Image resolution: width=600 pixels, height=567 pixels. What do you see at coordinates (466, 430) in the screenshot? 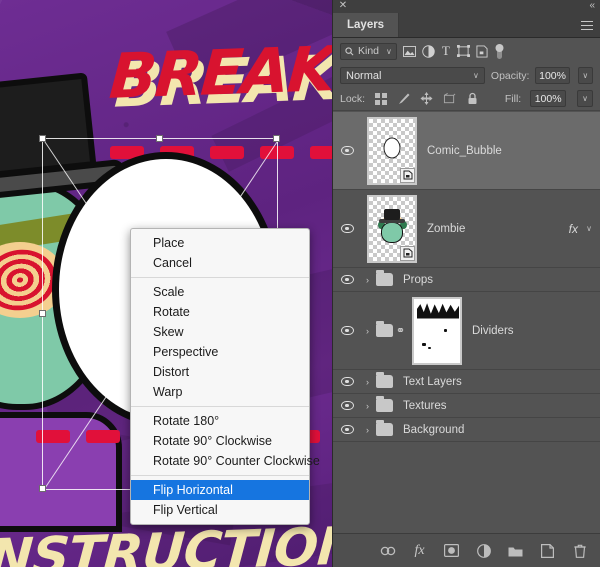
I see `layer-row: › Background` at bounding box center [466, 430].